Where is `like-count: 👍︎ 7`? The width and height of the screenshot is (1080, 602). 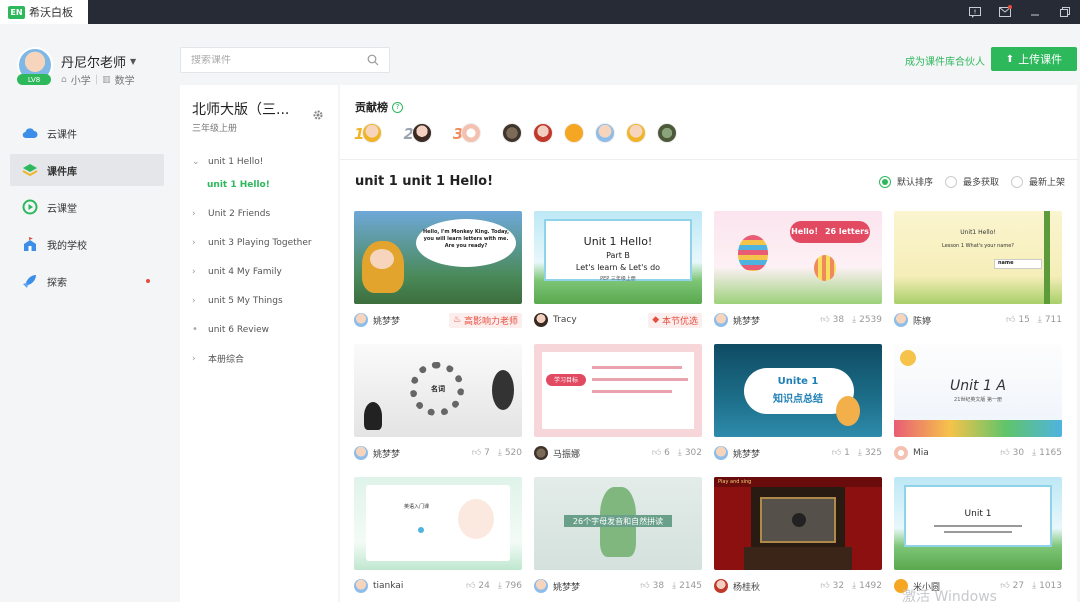 like-count: 👍︎ 7 is located at coordinates (481, 453).